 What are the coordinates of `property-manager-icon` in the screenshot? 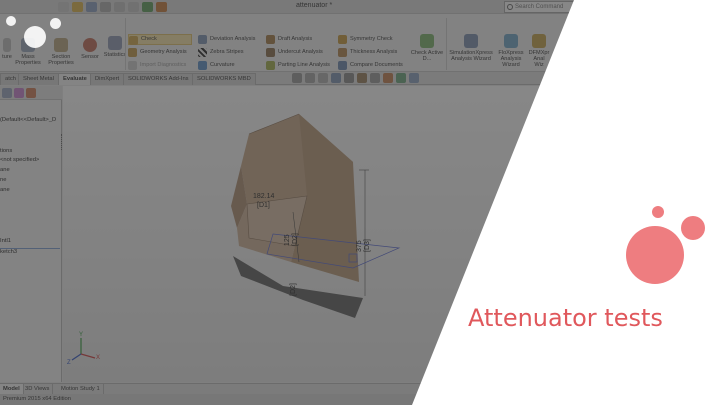 It's located at (19, 93).